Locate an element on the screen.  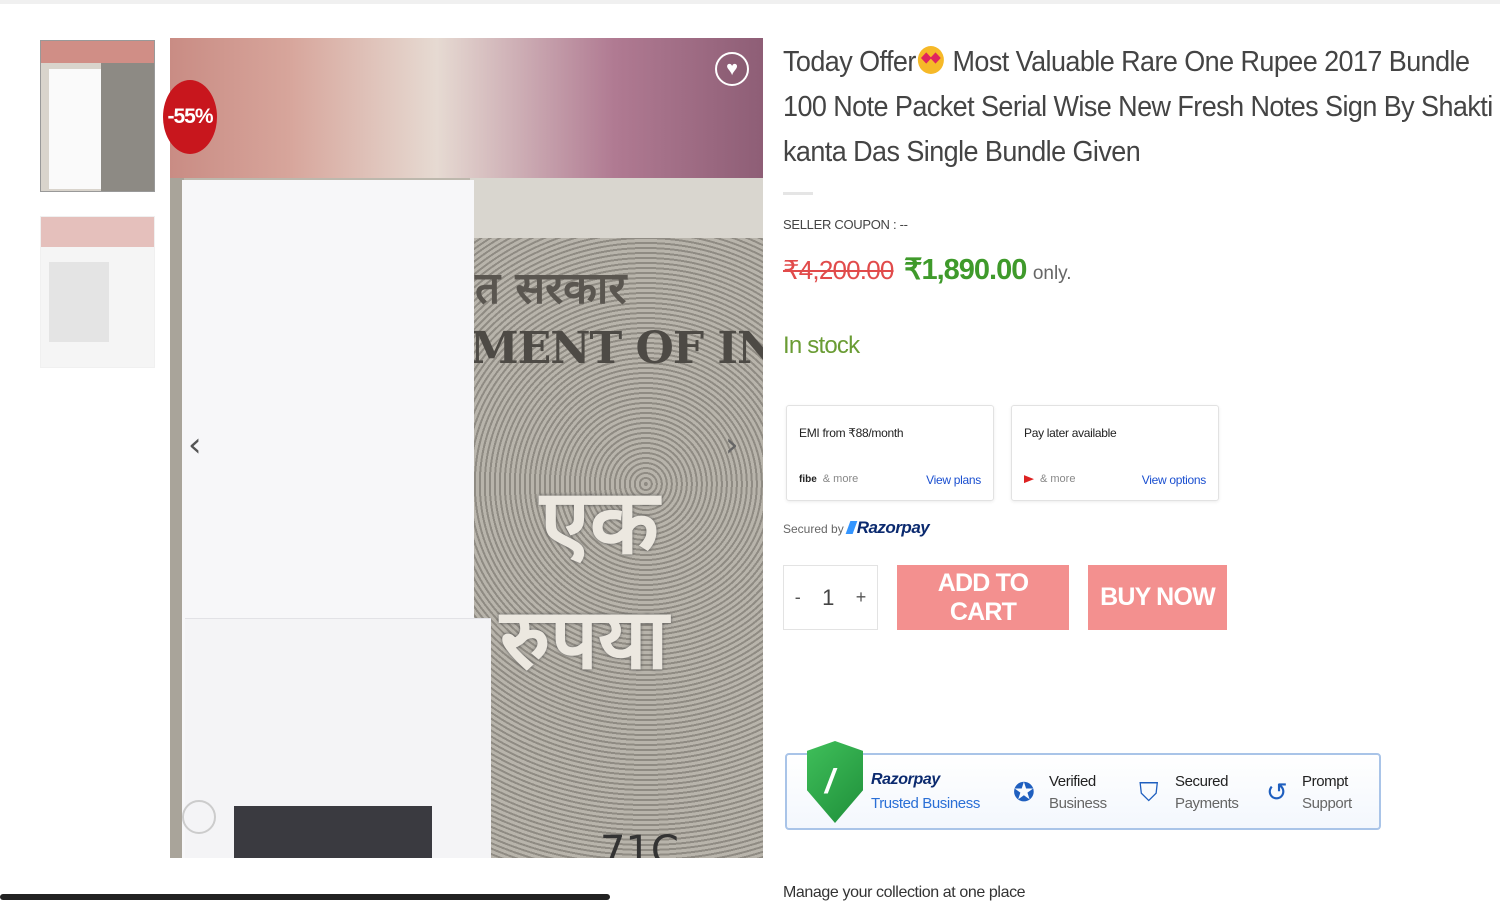
increase-quantity-button: + is located at coordinates (861, 597).